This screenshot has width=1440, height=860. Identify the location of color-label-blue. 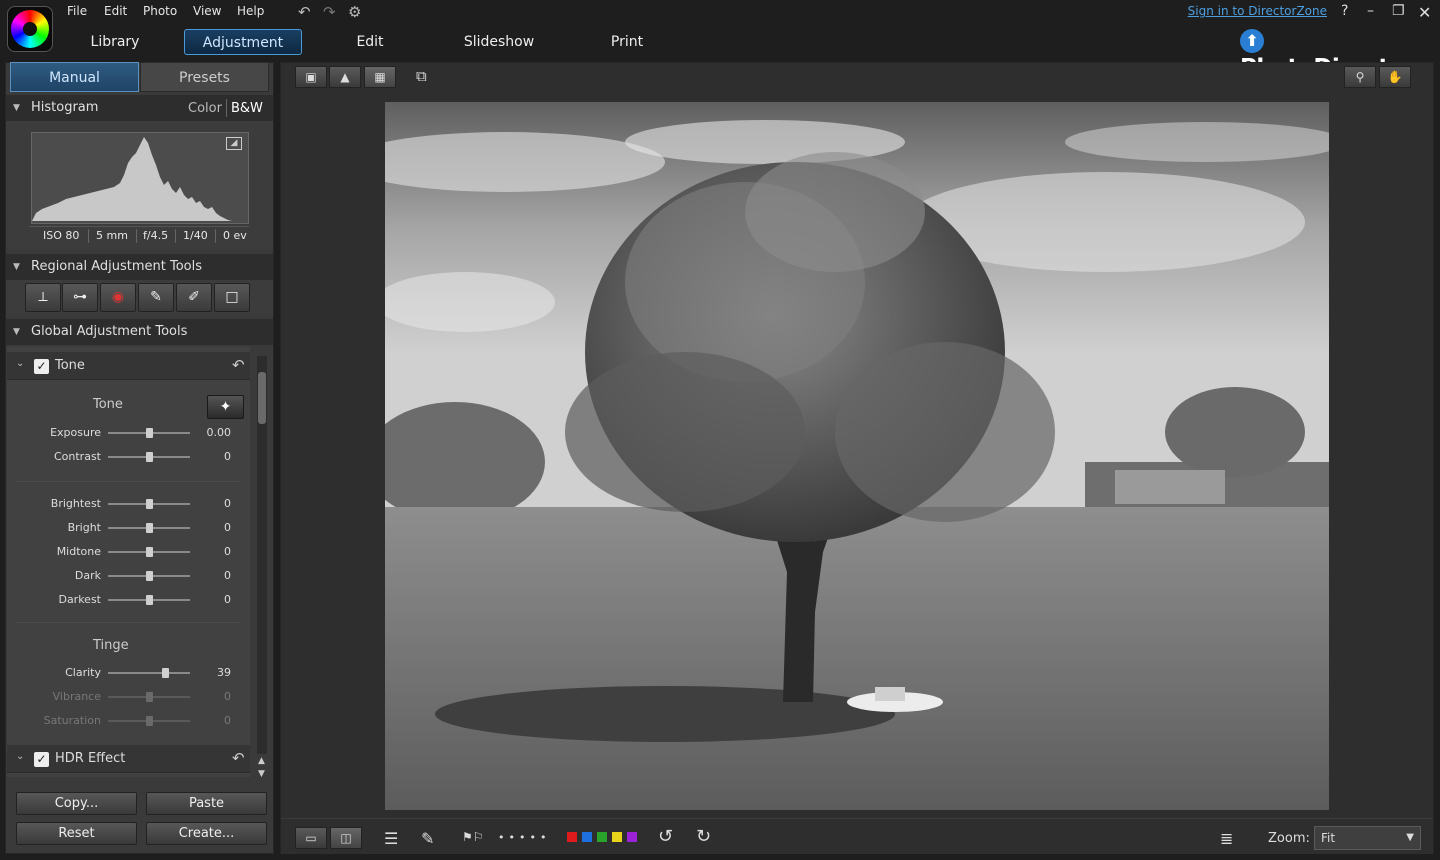
(587, 837).